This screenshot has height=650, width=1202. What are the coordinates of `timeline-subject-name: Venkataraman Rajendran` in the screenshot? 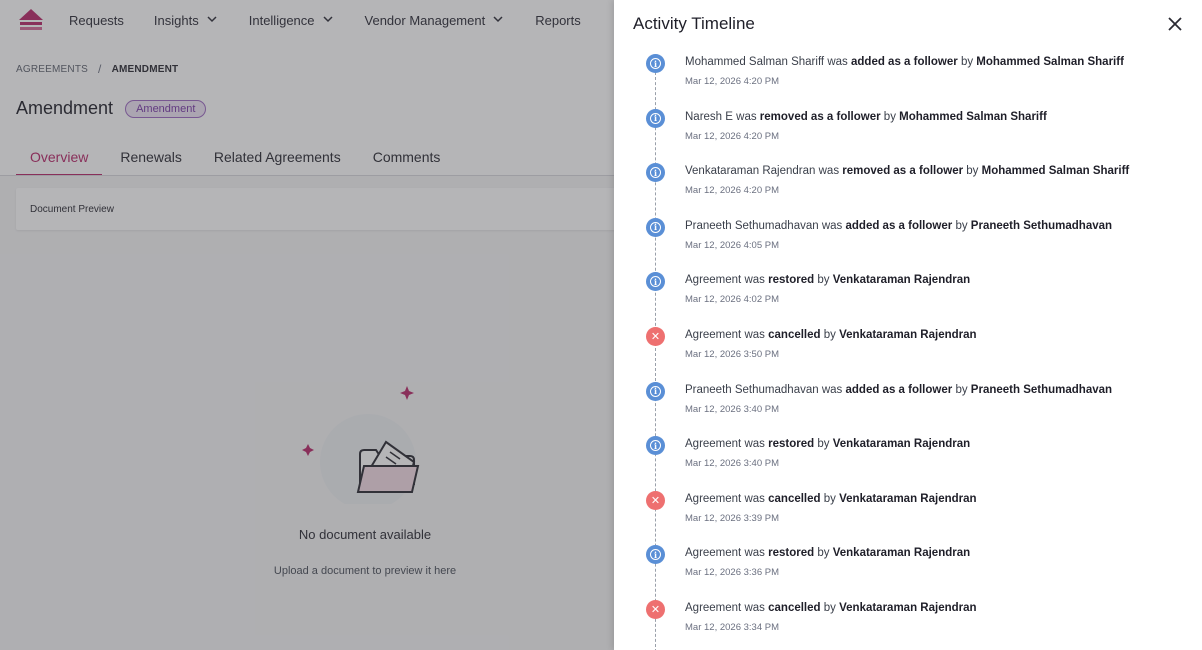 It's located at (750, 171).